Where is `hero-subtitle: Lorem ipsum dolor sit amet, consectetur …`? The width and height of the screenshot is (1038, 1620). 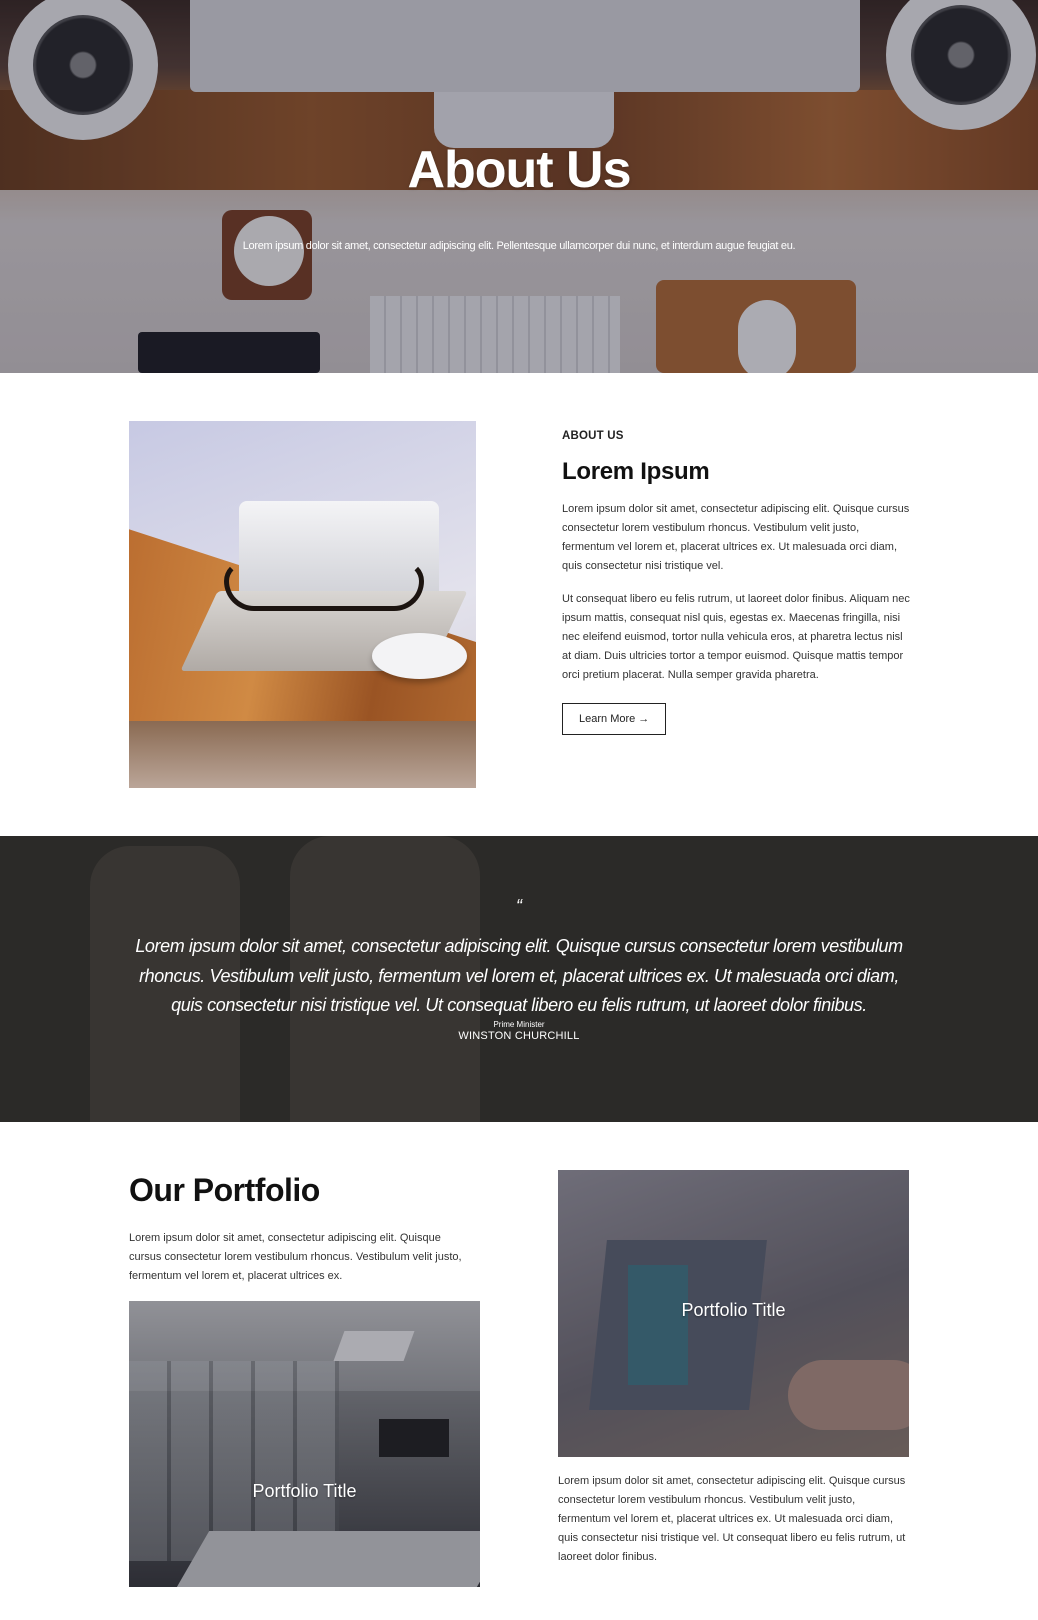 hero-subtitle: Lorem ipsum dolor sit amet, consectetur … is located at coordinates (519, 246).